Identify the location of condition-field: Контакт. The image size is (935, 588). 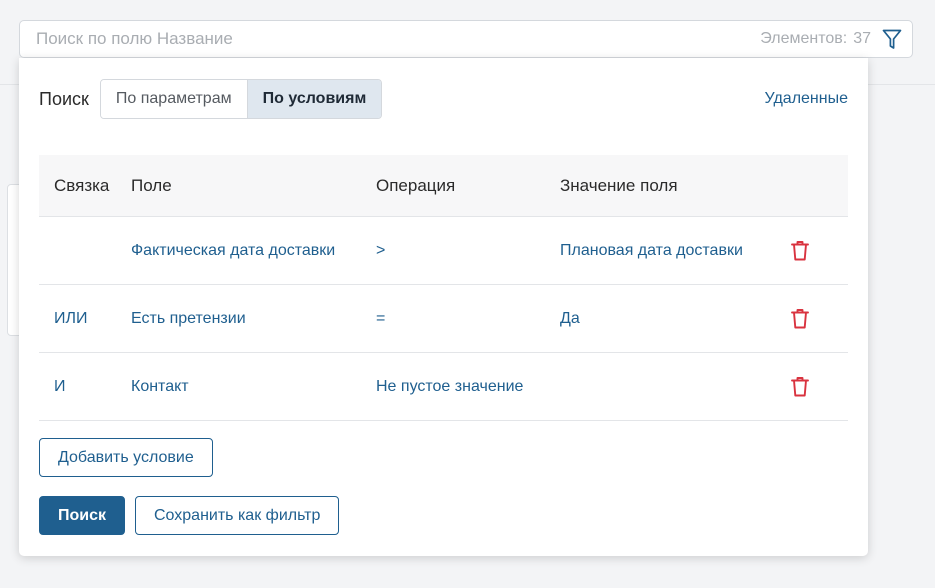
(160, 386).